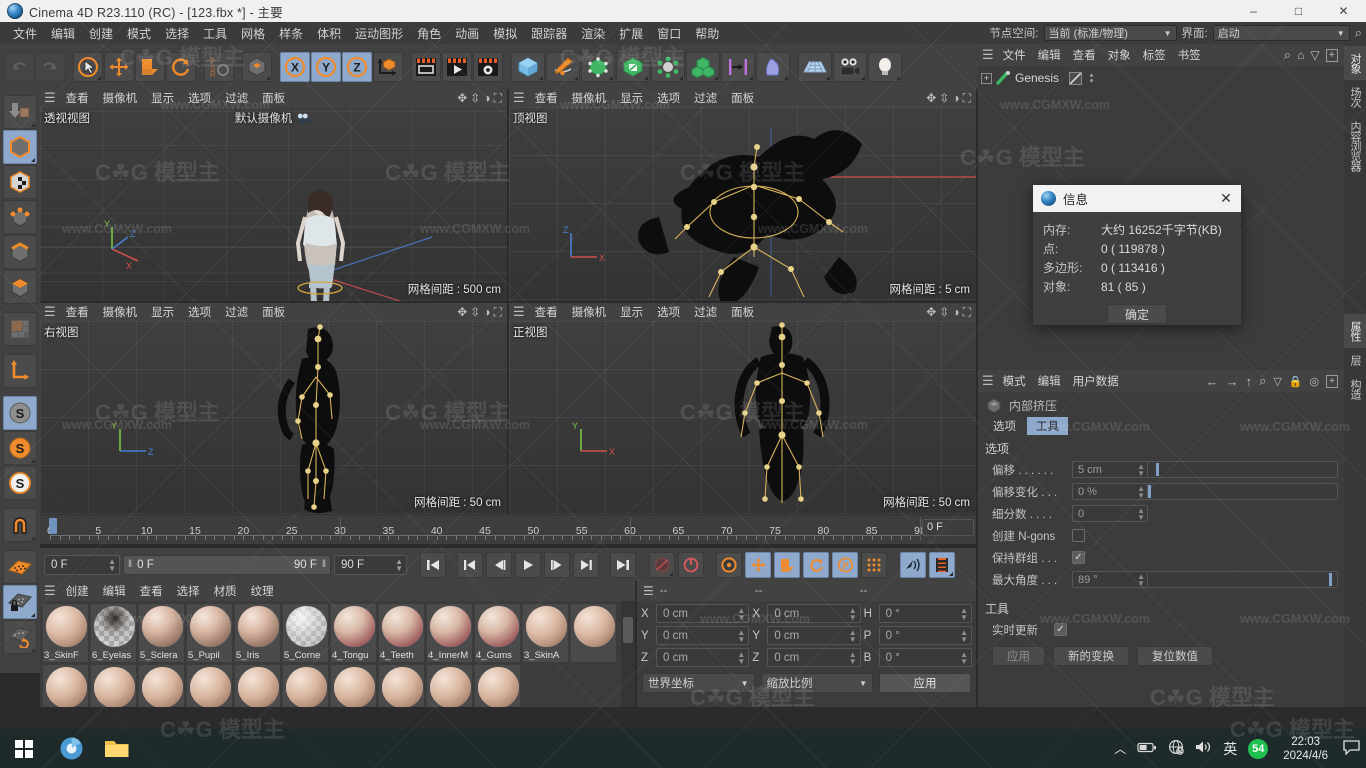  Describe the element at coordinates (475, 312) in the screenshot. I see `dolly-icon: ⇳` at that location.